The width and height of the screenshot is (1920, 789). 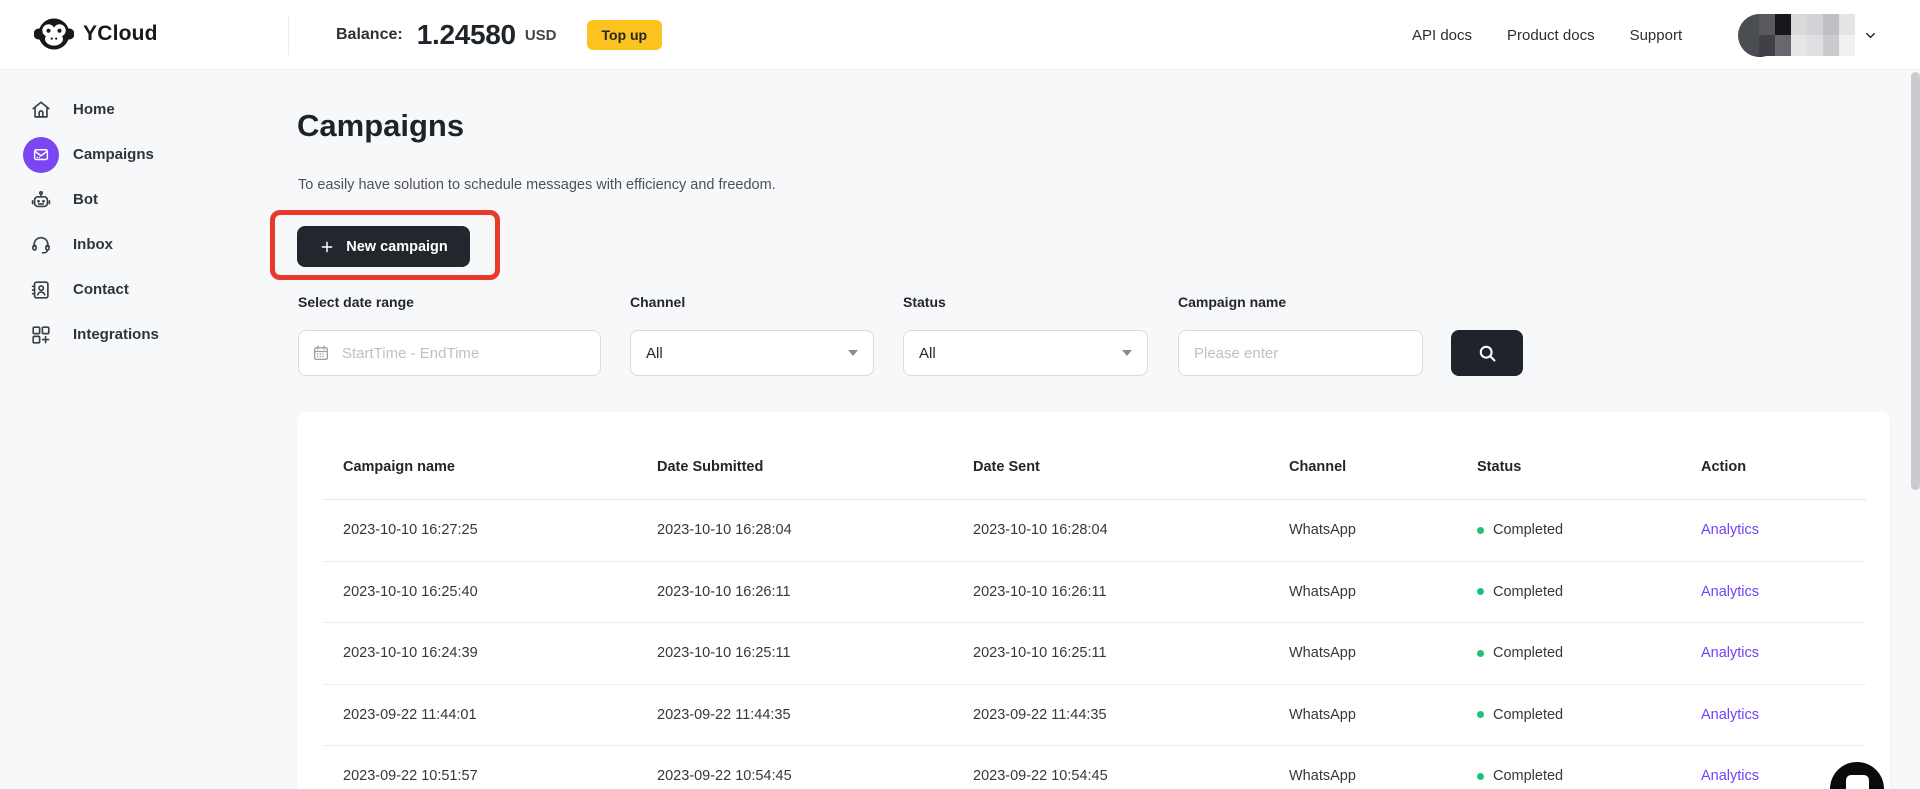 What do you see at coordinates (1551, 35) in the screenshot?
I see `nav-product-docs: Product docs` at bounding box center [1551, 35].